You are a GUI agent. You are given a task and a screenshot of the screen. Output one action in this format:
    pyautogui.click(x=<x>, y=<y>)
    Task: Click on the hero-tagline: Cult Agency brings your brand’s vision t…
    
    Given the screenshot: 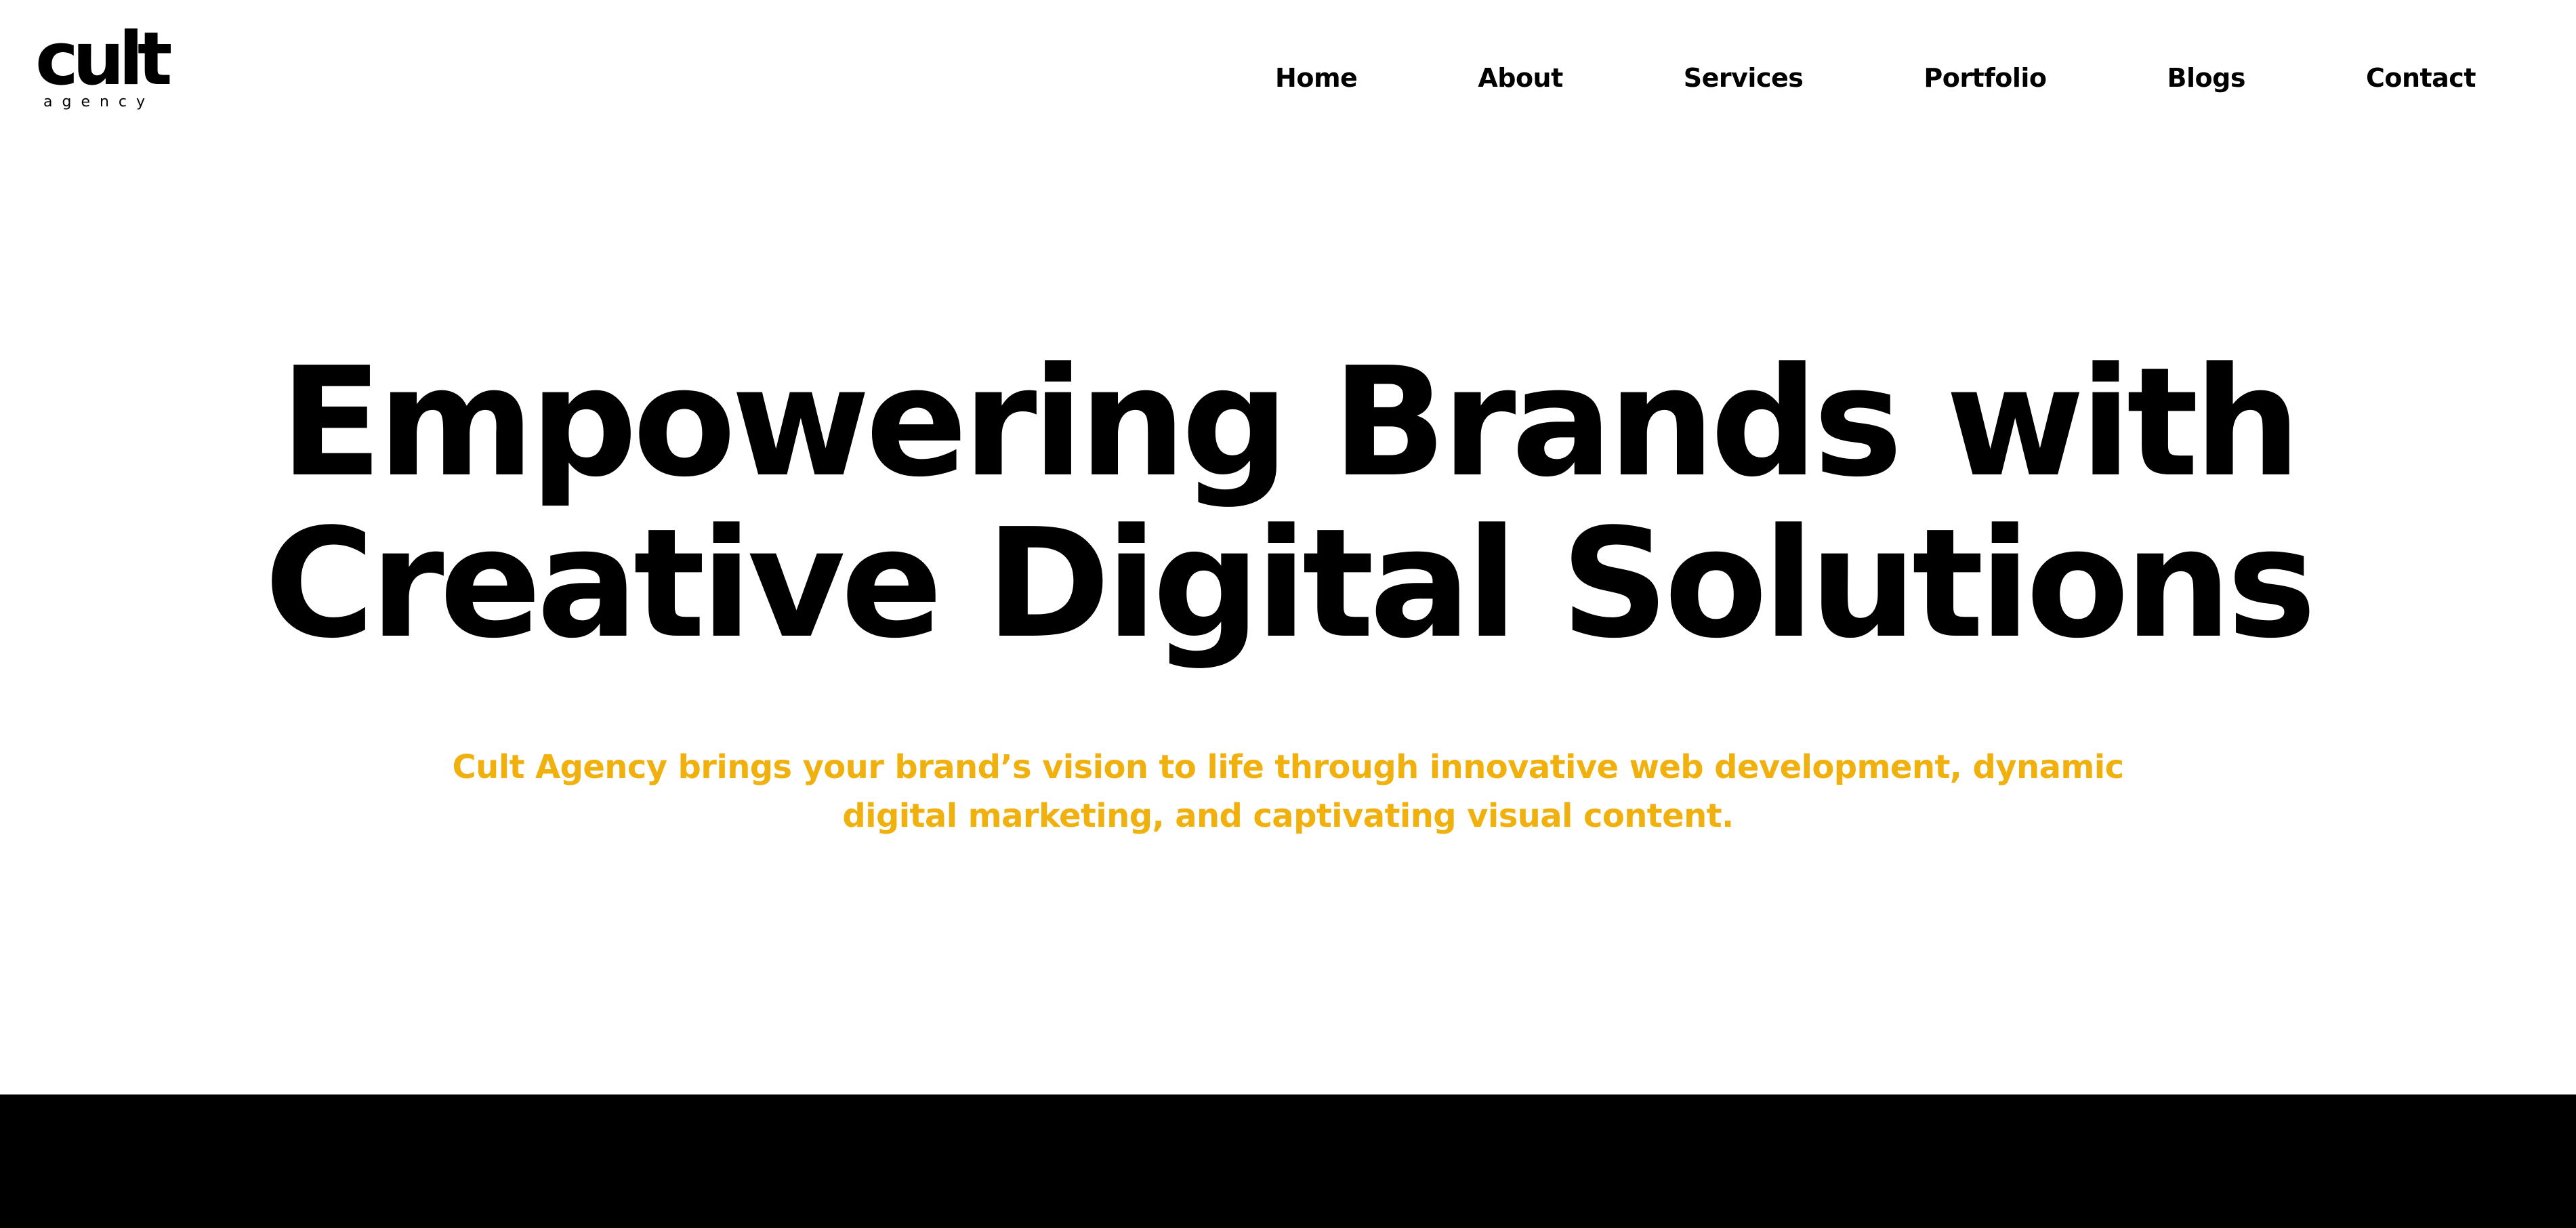 What is the action you would take?
    pyautogui.click(x=1288, y=792)
    